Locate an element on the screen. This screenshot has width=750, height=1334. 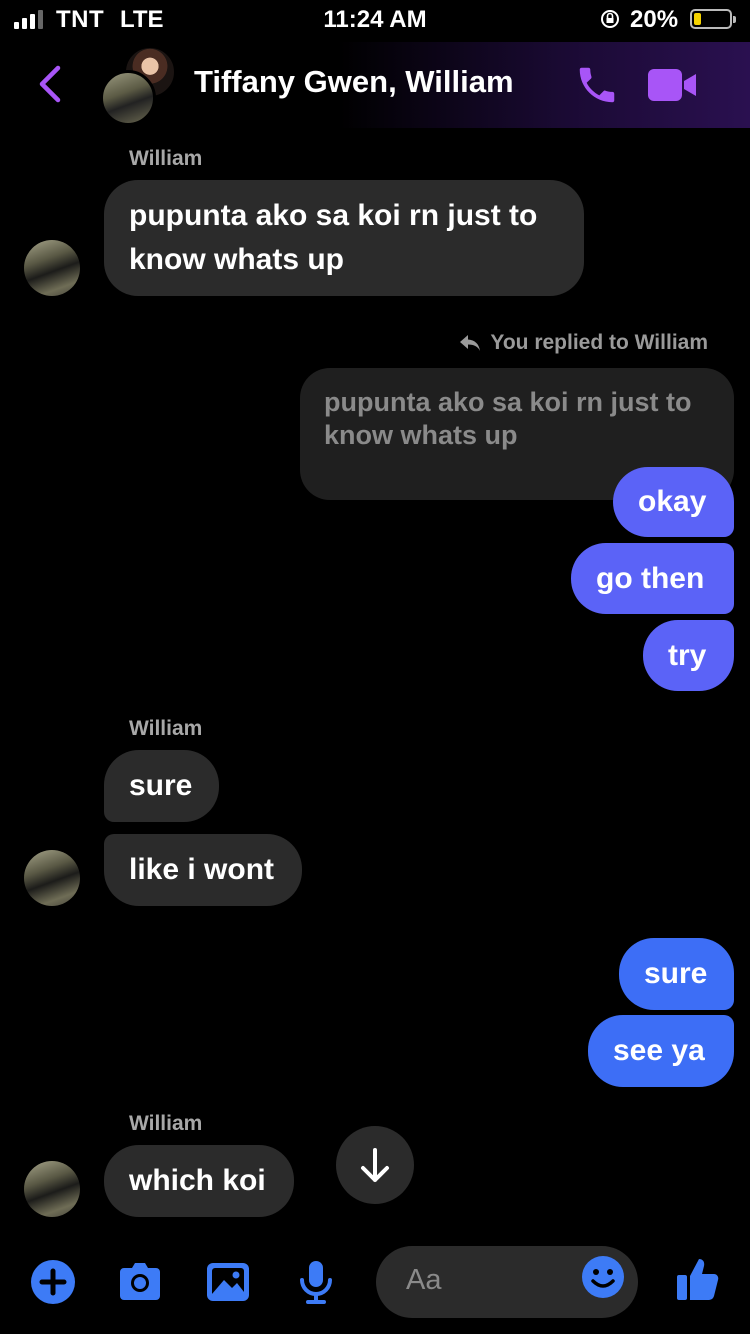
battery-percent: 20% is located at coordinates (654, 19).